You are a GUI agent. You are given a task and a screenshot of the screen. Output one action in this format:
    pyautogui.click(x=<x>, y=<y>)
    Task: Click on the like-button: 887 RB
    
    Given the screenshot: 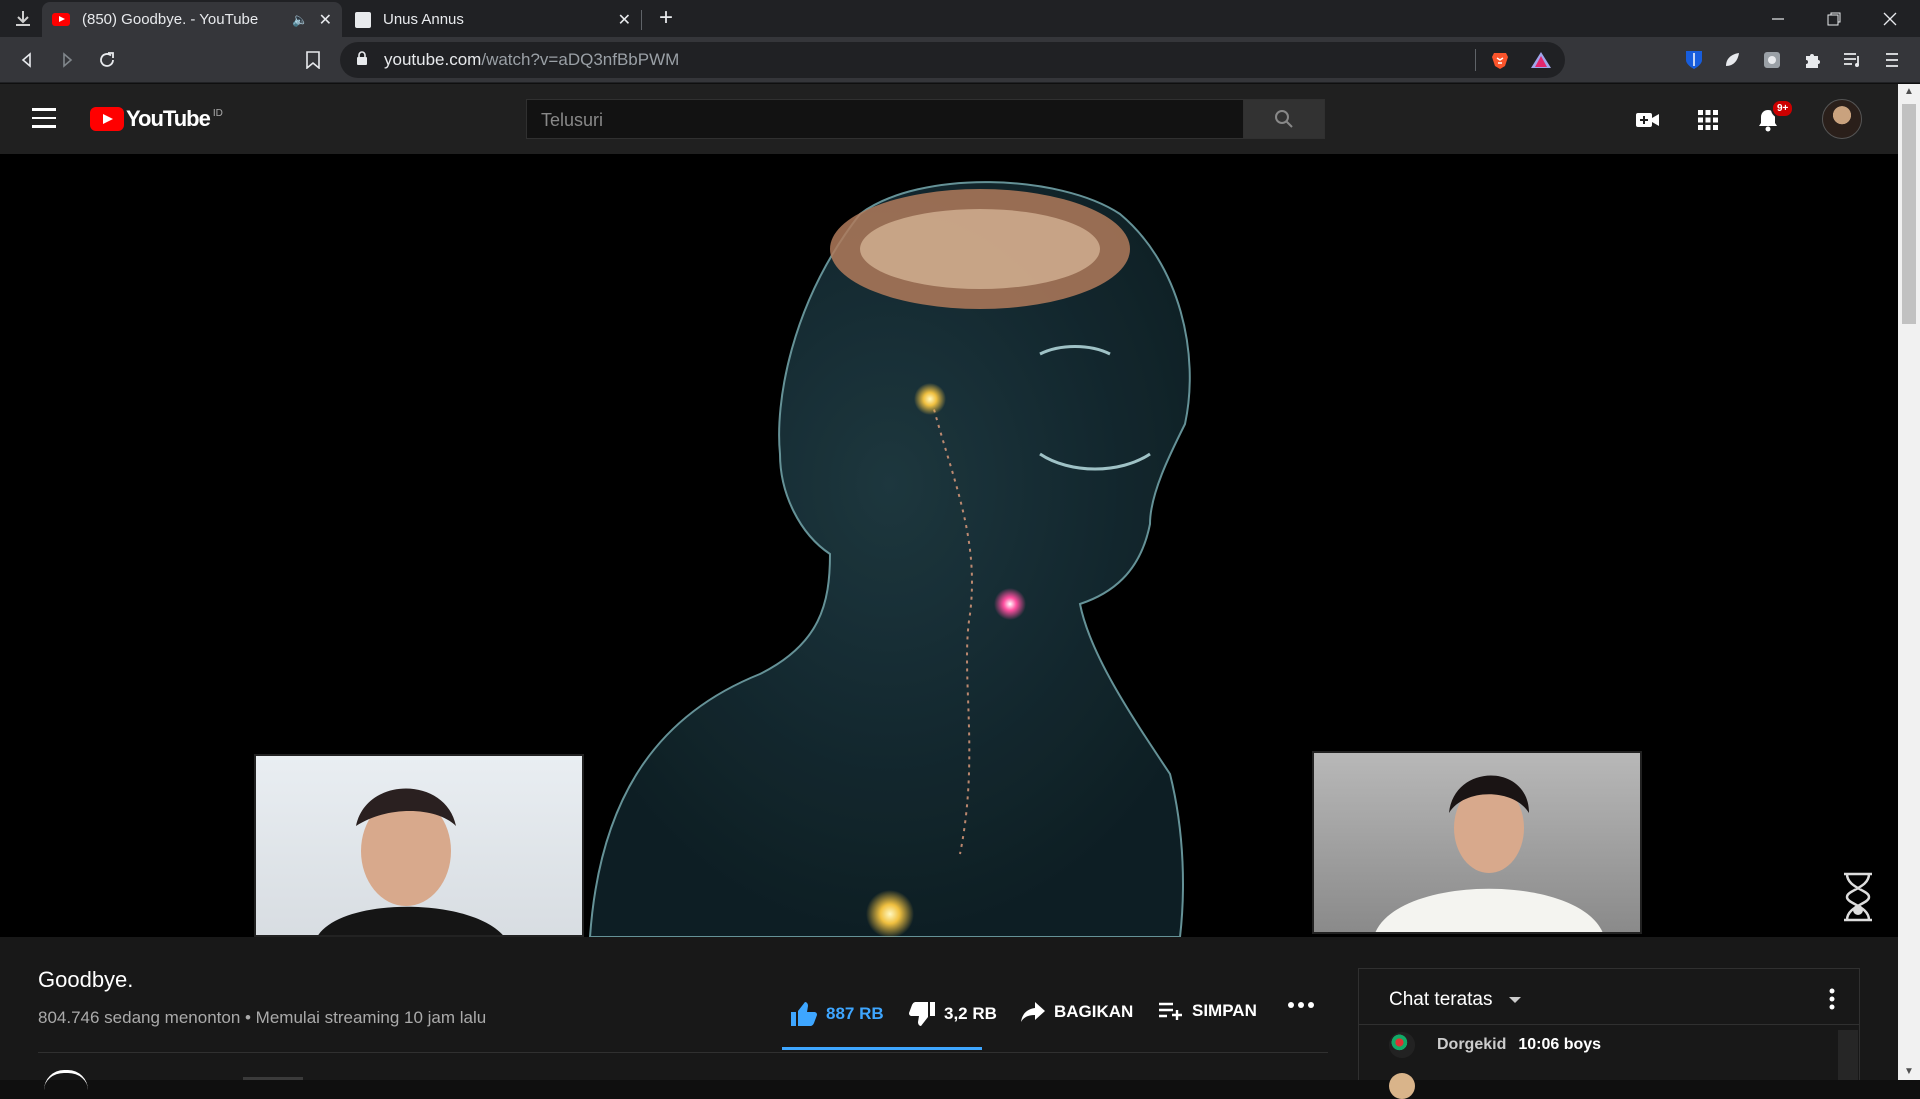 What is the action you would take?
    pyautogui.click(x=837, y=1014)
    